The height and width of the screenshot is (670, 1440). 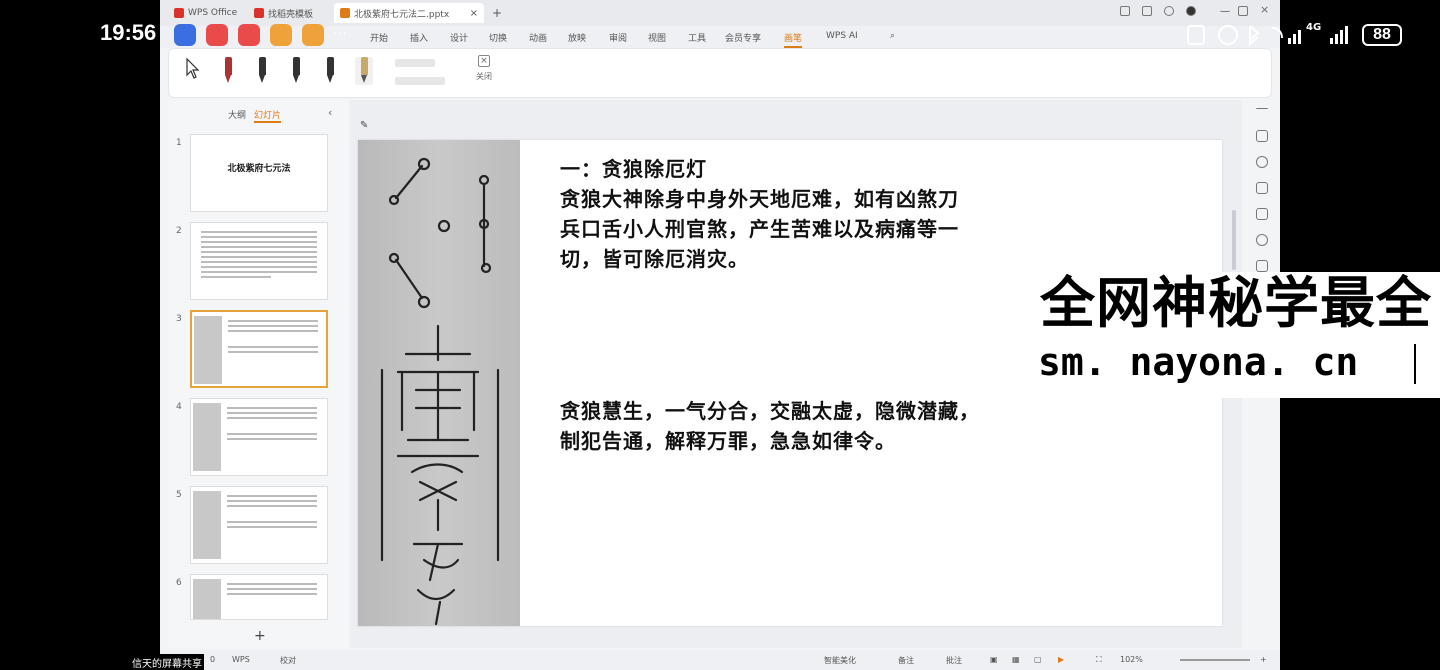 What do you see at coordinates (192, 71) in the screenshot?
I see `pointer-icon` at bounding box center [192, 71].